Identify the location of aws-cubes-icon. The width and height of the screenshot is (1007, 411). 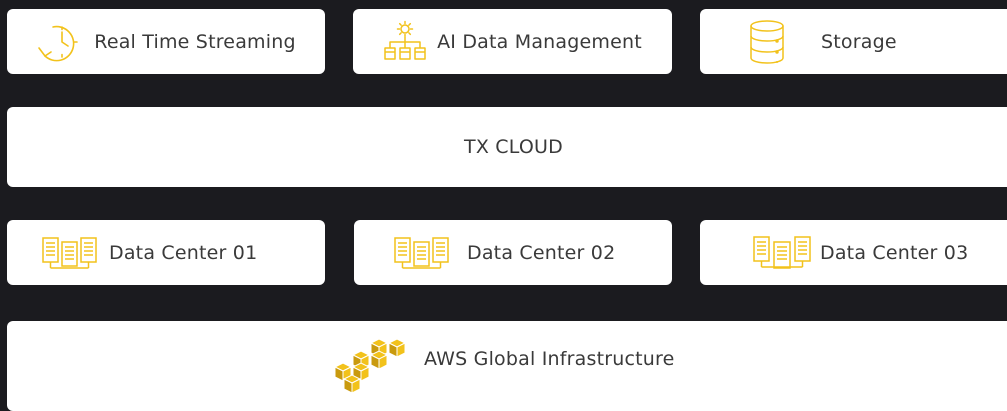
(373, 363).